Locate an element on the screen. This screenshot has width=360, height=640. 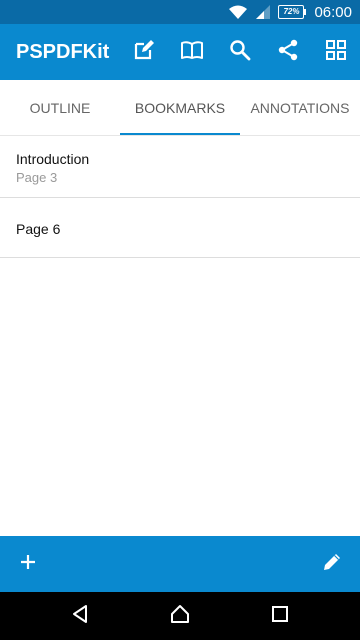
back-icon is located at coordinates (80, 616).